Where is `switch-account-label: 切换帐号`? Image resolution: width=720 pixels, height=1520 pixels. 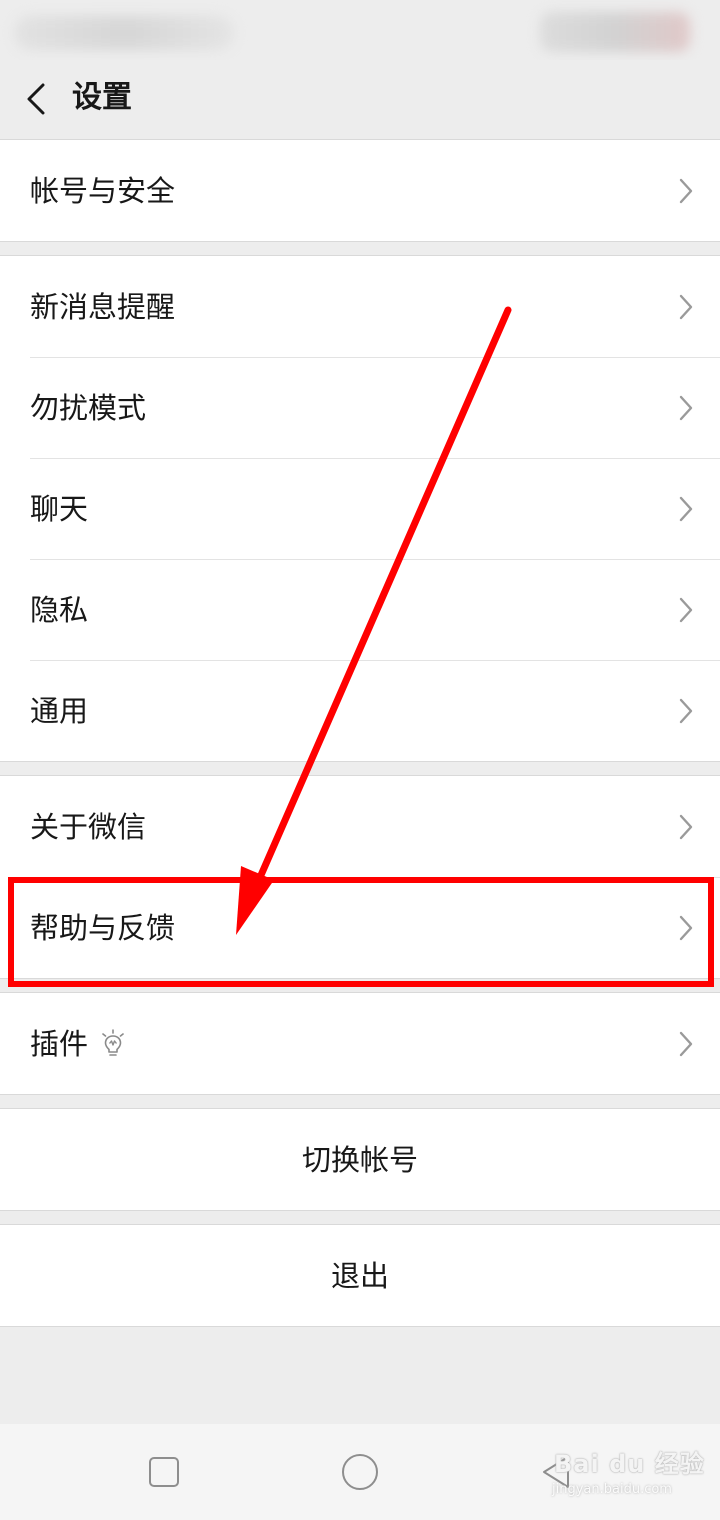
switch-account-label: 切换帐号 is located at coordinates (359, 1159).